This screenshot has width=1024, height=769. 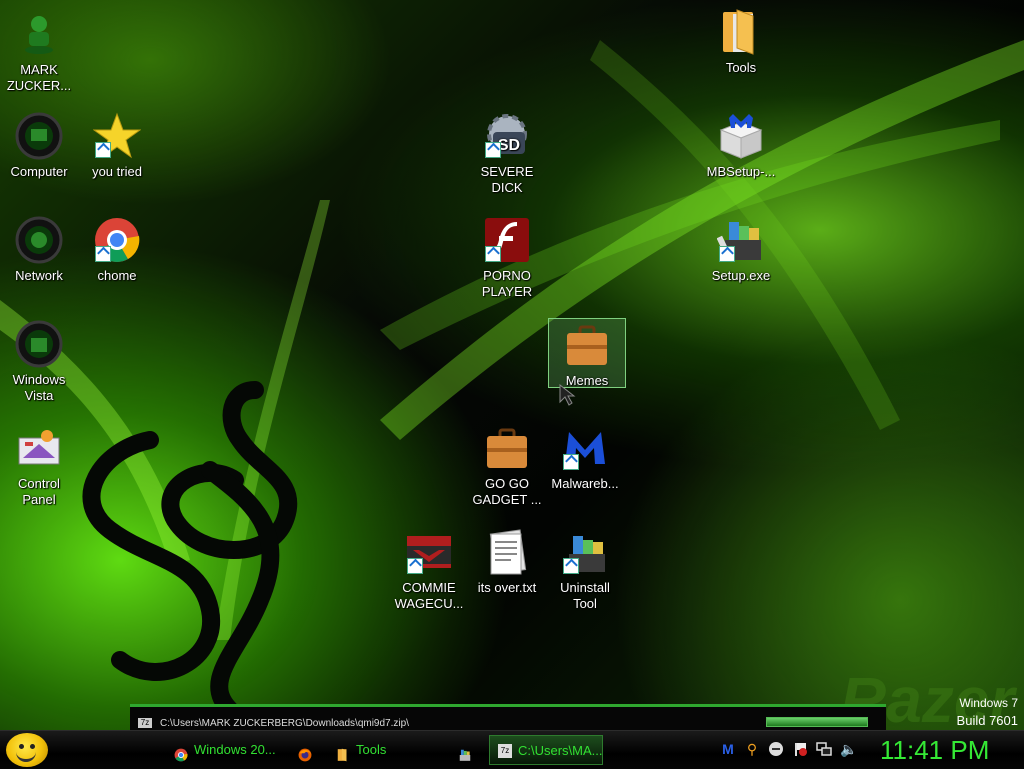 What do you see at coordinates (507, 552) in the screenshot?
I see `text-file-icon` at bounding box center [507, 552].